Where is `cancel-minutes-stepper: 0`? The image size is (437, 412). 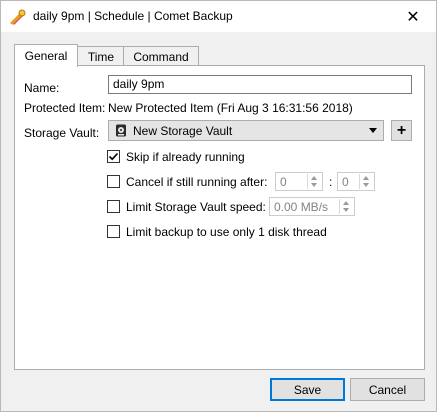
cancel-minutes-stepper: 0 is located at coordinates (356, 181).